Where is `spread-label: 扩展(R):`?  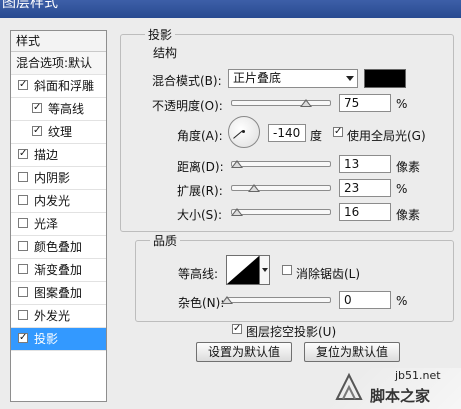 spread-label: 扩展(R): is located at coordinates (200, 191).